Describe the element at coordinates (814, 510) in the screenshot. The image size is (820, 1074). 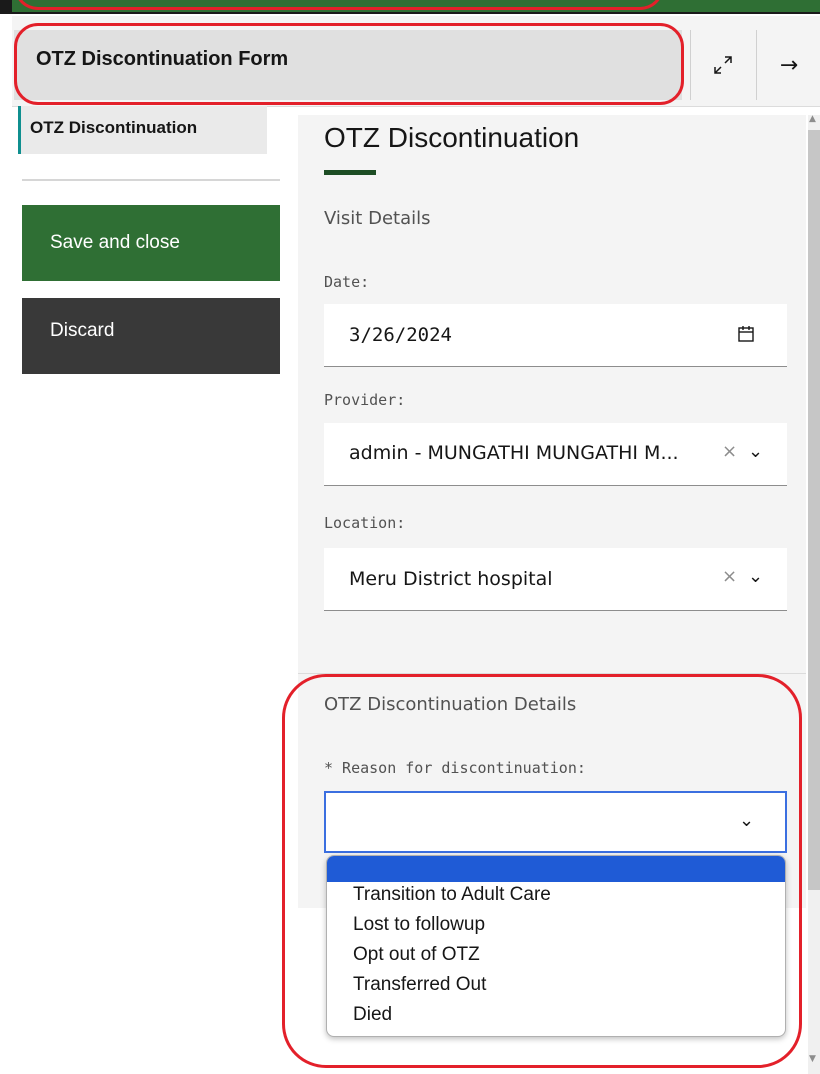
I see `scrollbar-thumb` at that location.